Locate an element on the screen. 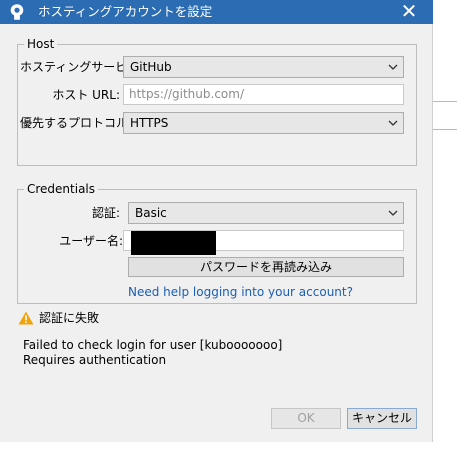 The image size is (457, 451). redaction-block is located at coordinates (173, 243).